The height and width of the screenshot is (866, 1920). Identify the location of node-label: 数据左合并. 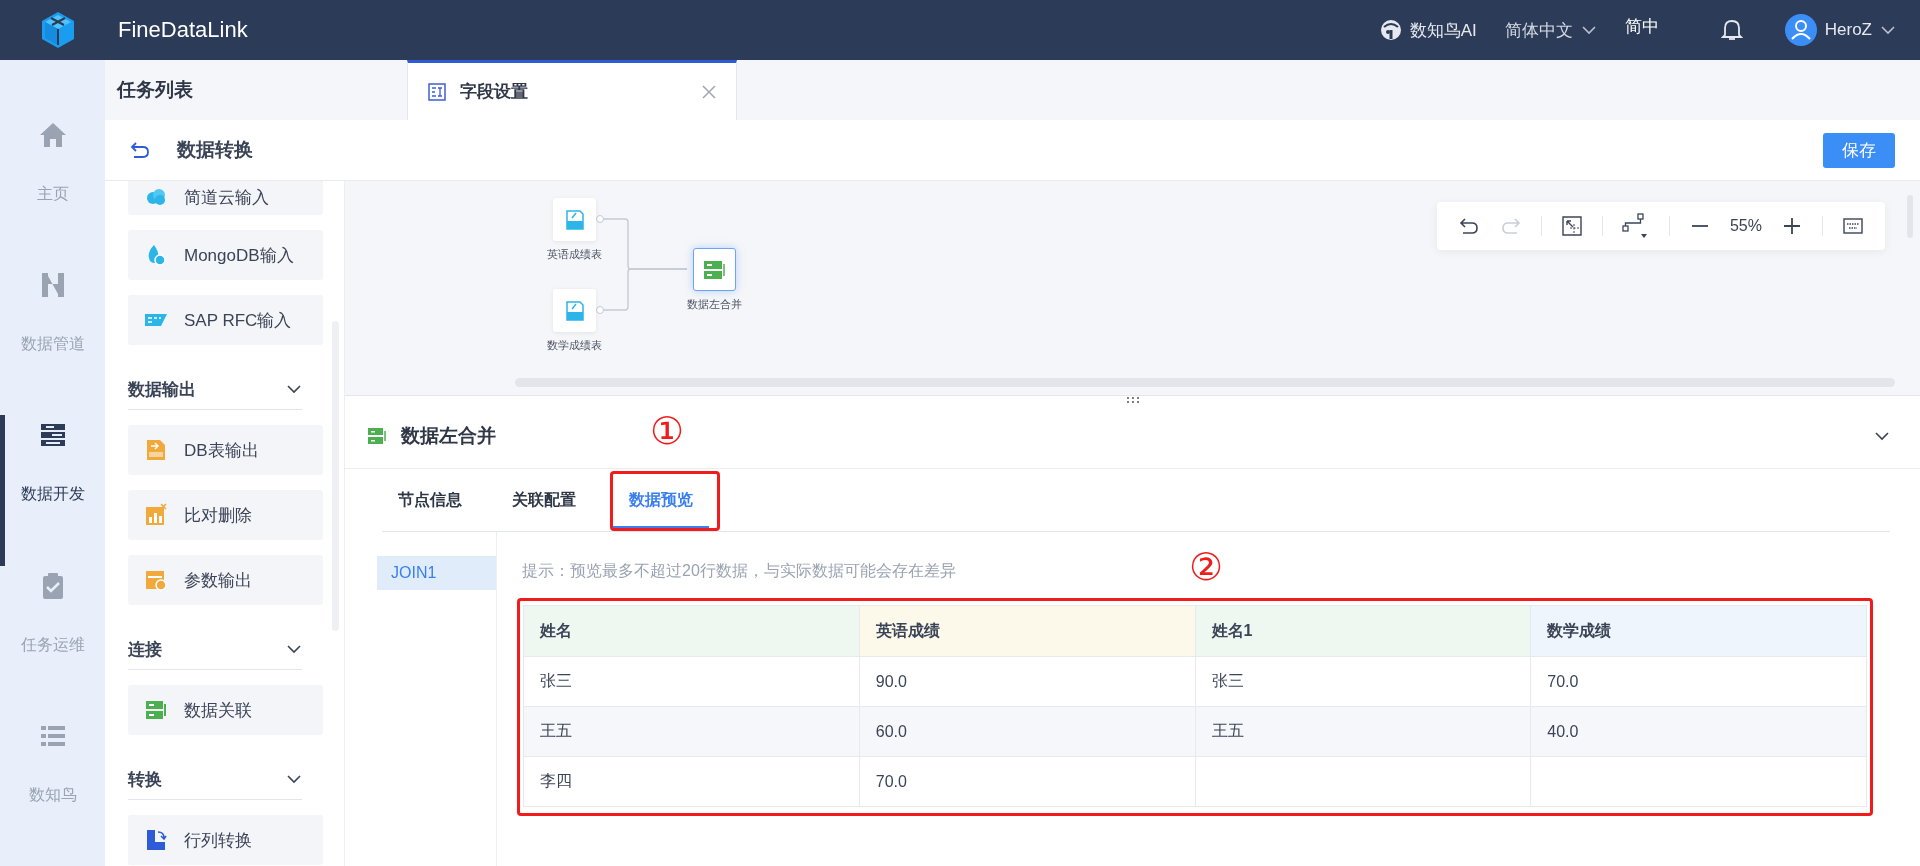
(714, 304).